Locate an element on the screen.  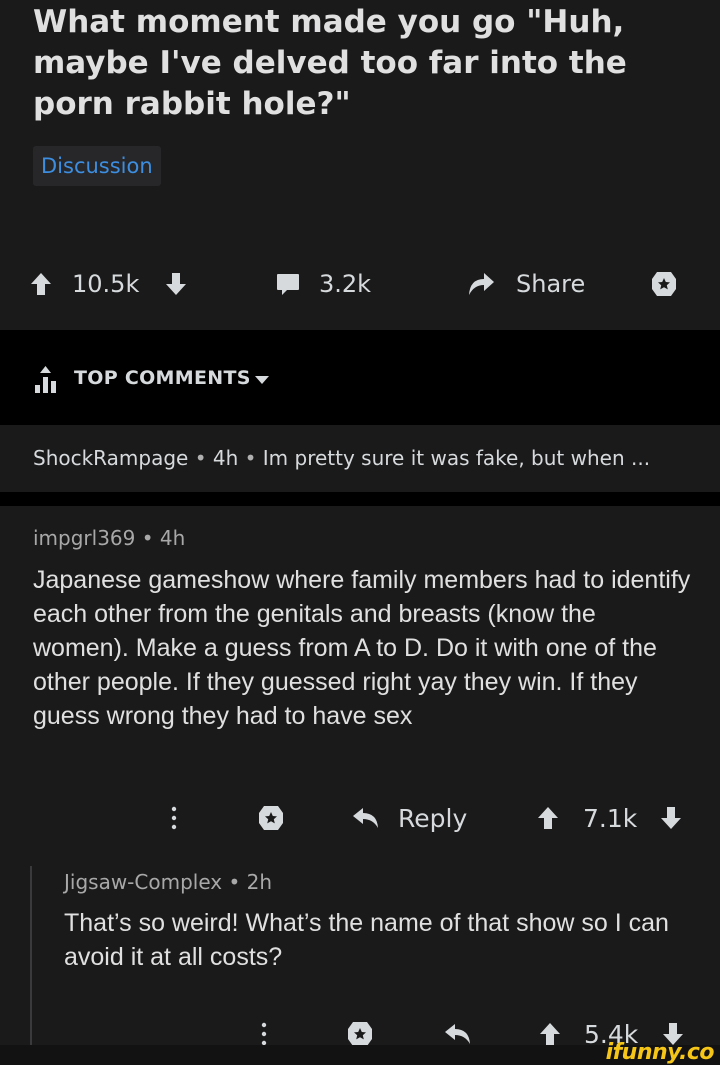
comment-actions: Reply 7.1k is located at coordinates (360, 818).